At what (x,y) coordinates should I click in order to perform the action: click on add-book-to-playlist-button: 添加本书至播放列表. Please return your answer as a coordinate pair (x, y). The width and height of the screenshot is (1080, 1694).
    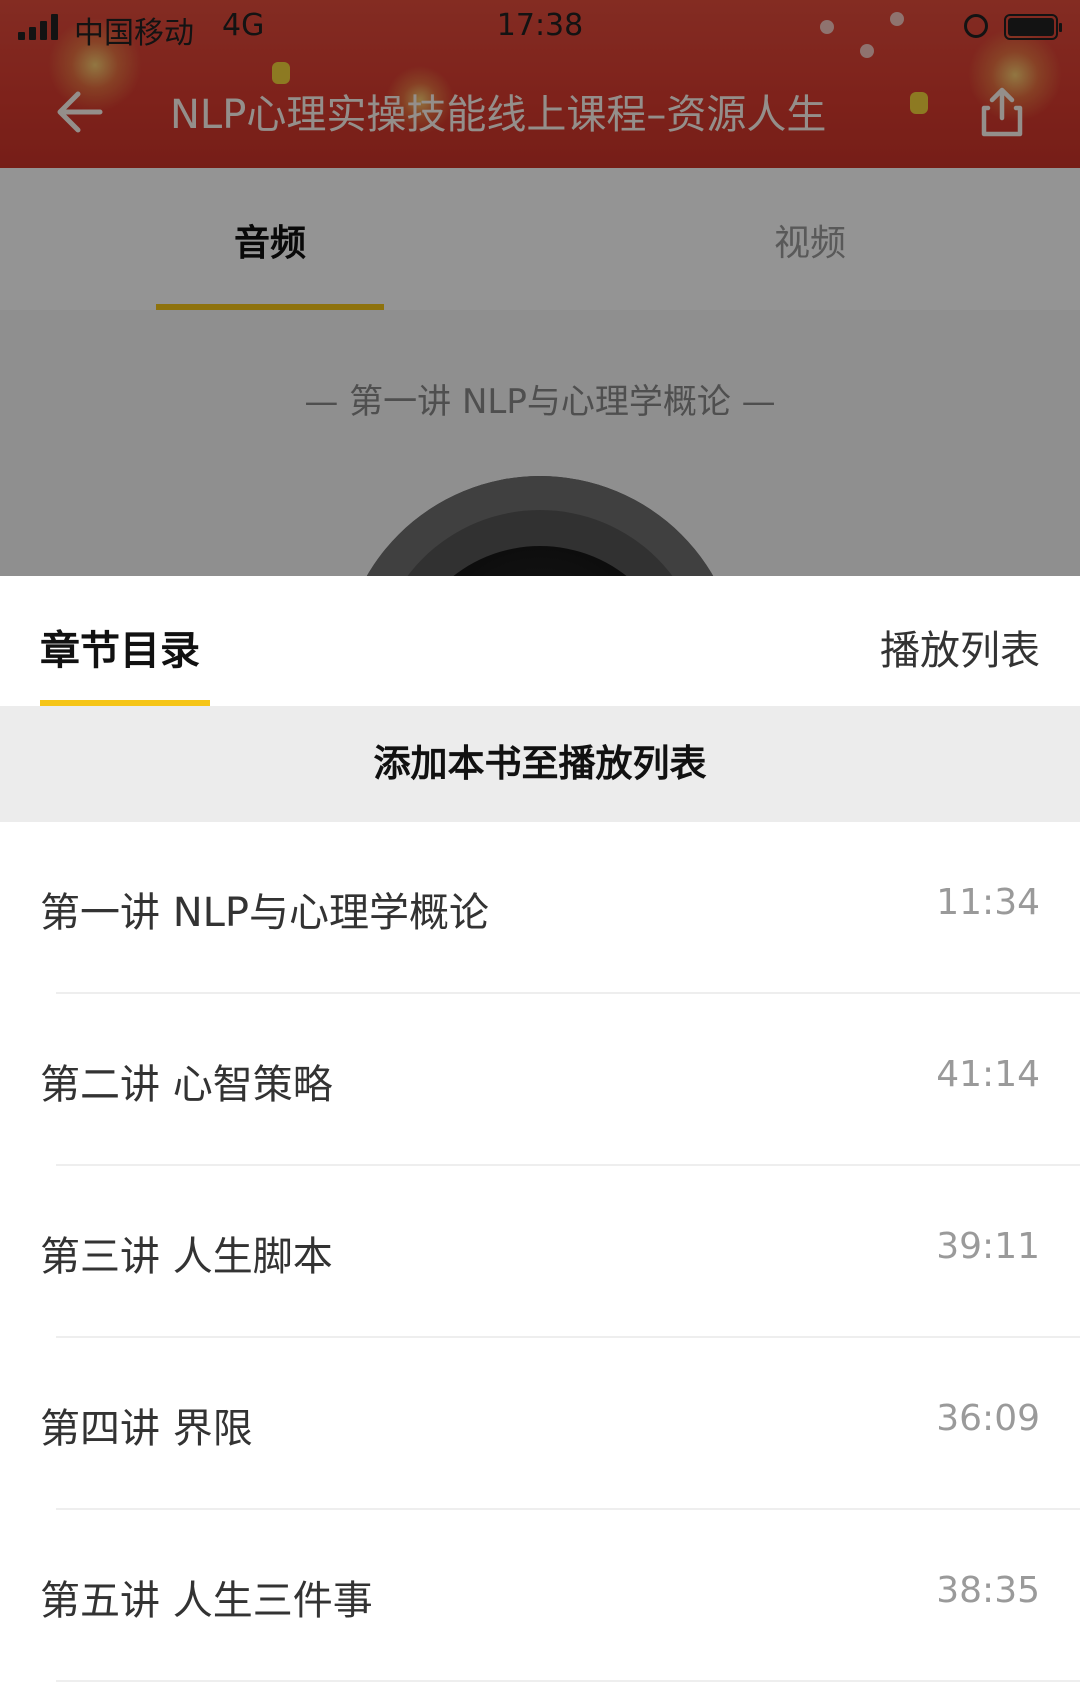
    Looking at the image, I should click on (540, 764).